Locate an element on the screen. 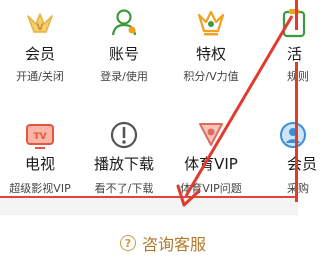 This screenshot has height=274, width=320. consult-service-button: ? 咨询客服 is located at coordinates (163, 243).